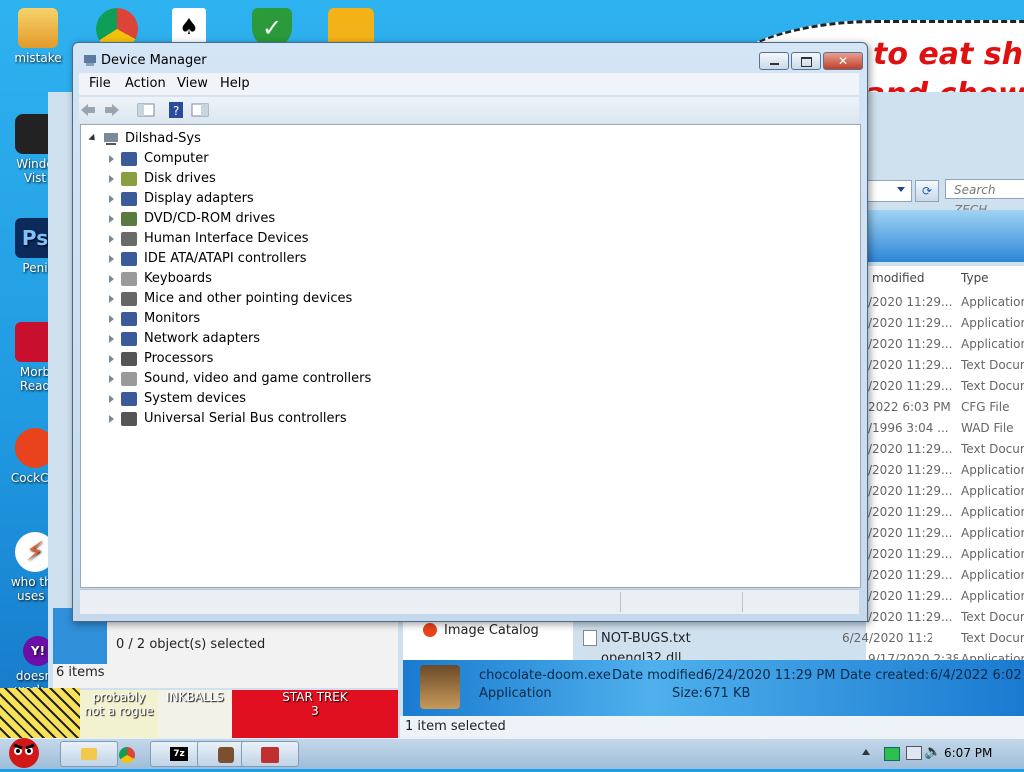 This screenshot has width=1024, height=772. What do you see at coordinates (992, 407) in the screenshot?
I see `file-row-type: CFG File` at bounding box center [992, 407].